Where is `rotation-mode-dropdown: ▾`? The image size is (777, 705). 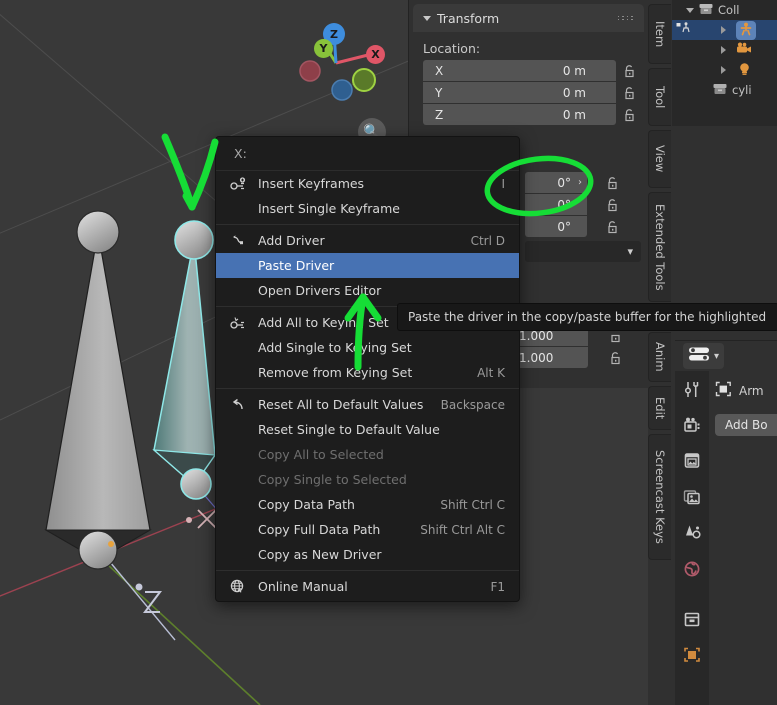
rotation-mode-dropdown: ▾ is located at coordinates (583, 251).